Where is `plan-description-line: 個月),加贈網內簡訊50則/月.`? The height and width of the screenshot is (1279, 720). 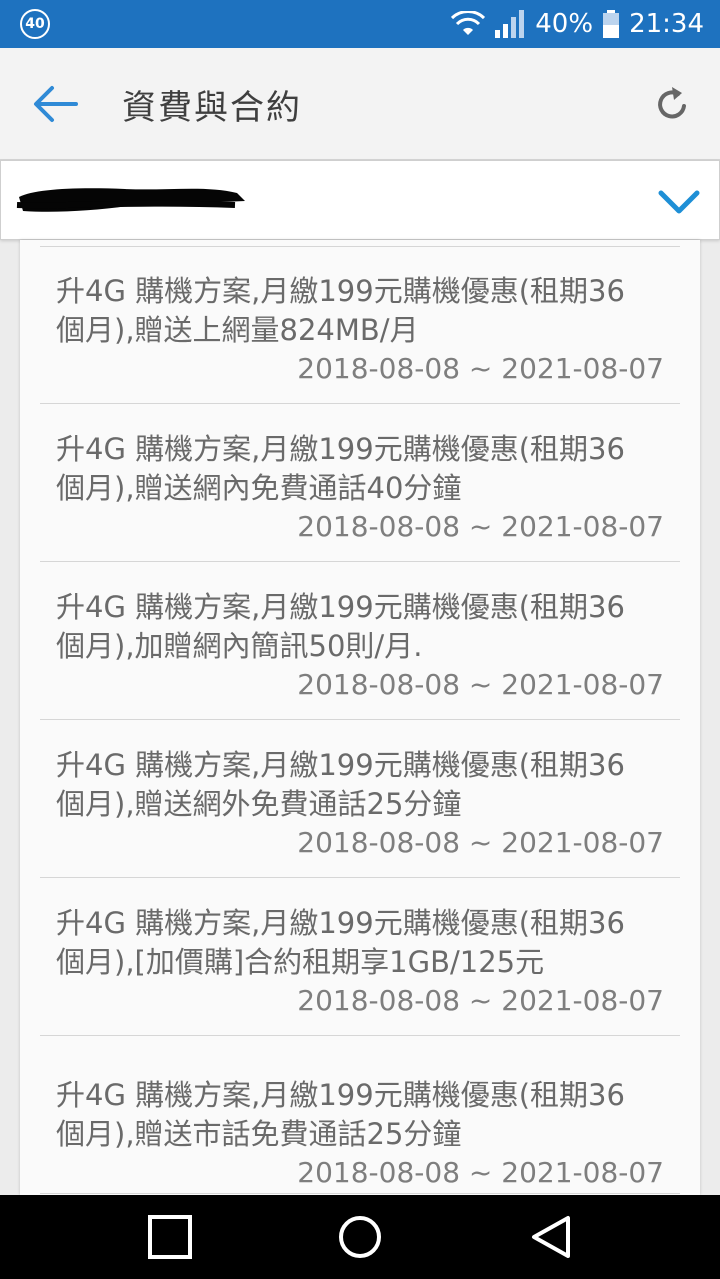
plan-description-line: 個月),加贈網內簡訊50則/月. is located at coordinates (239, 646).